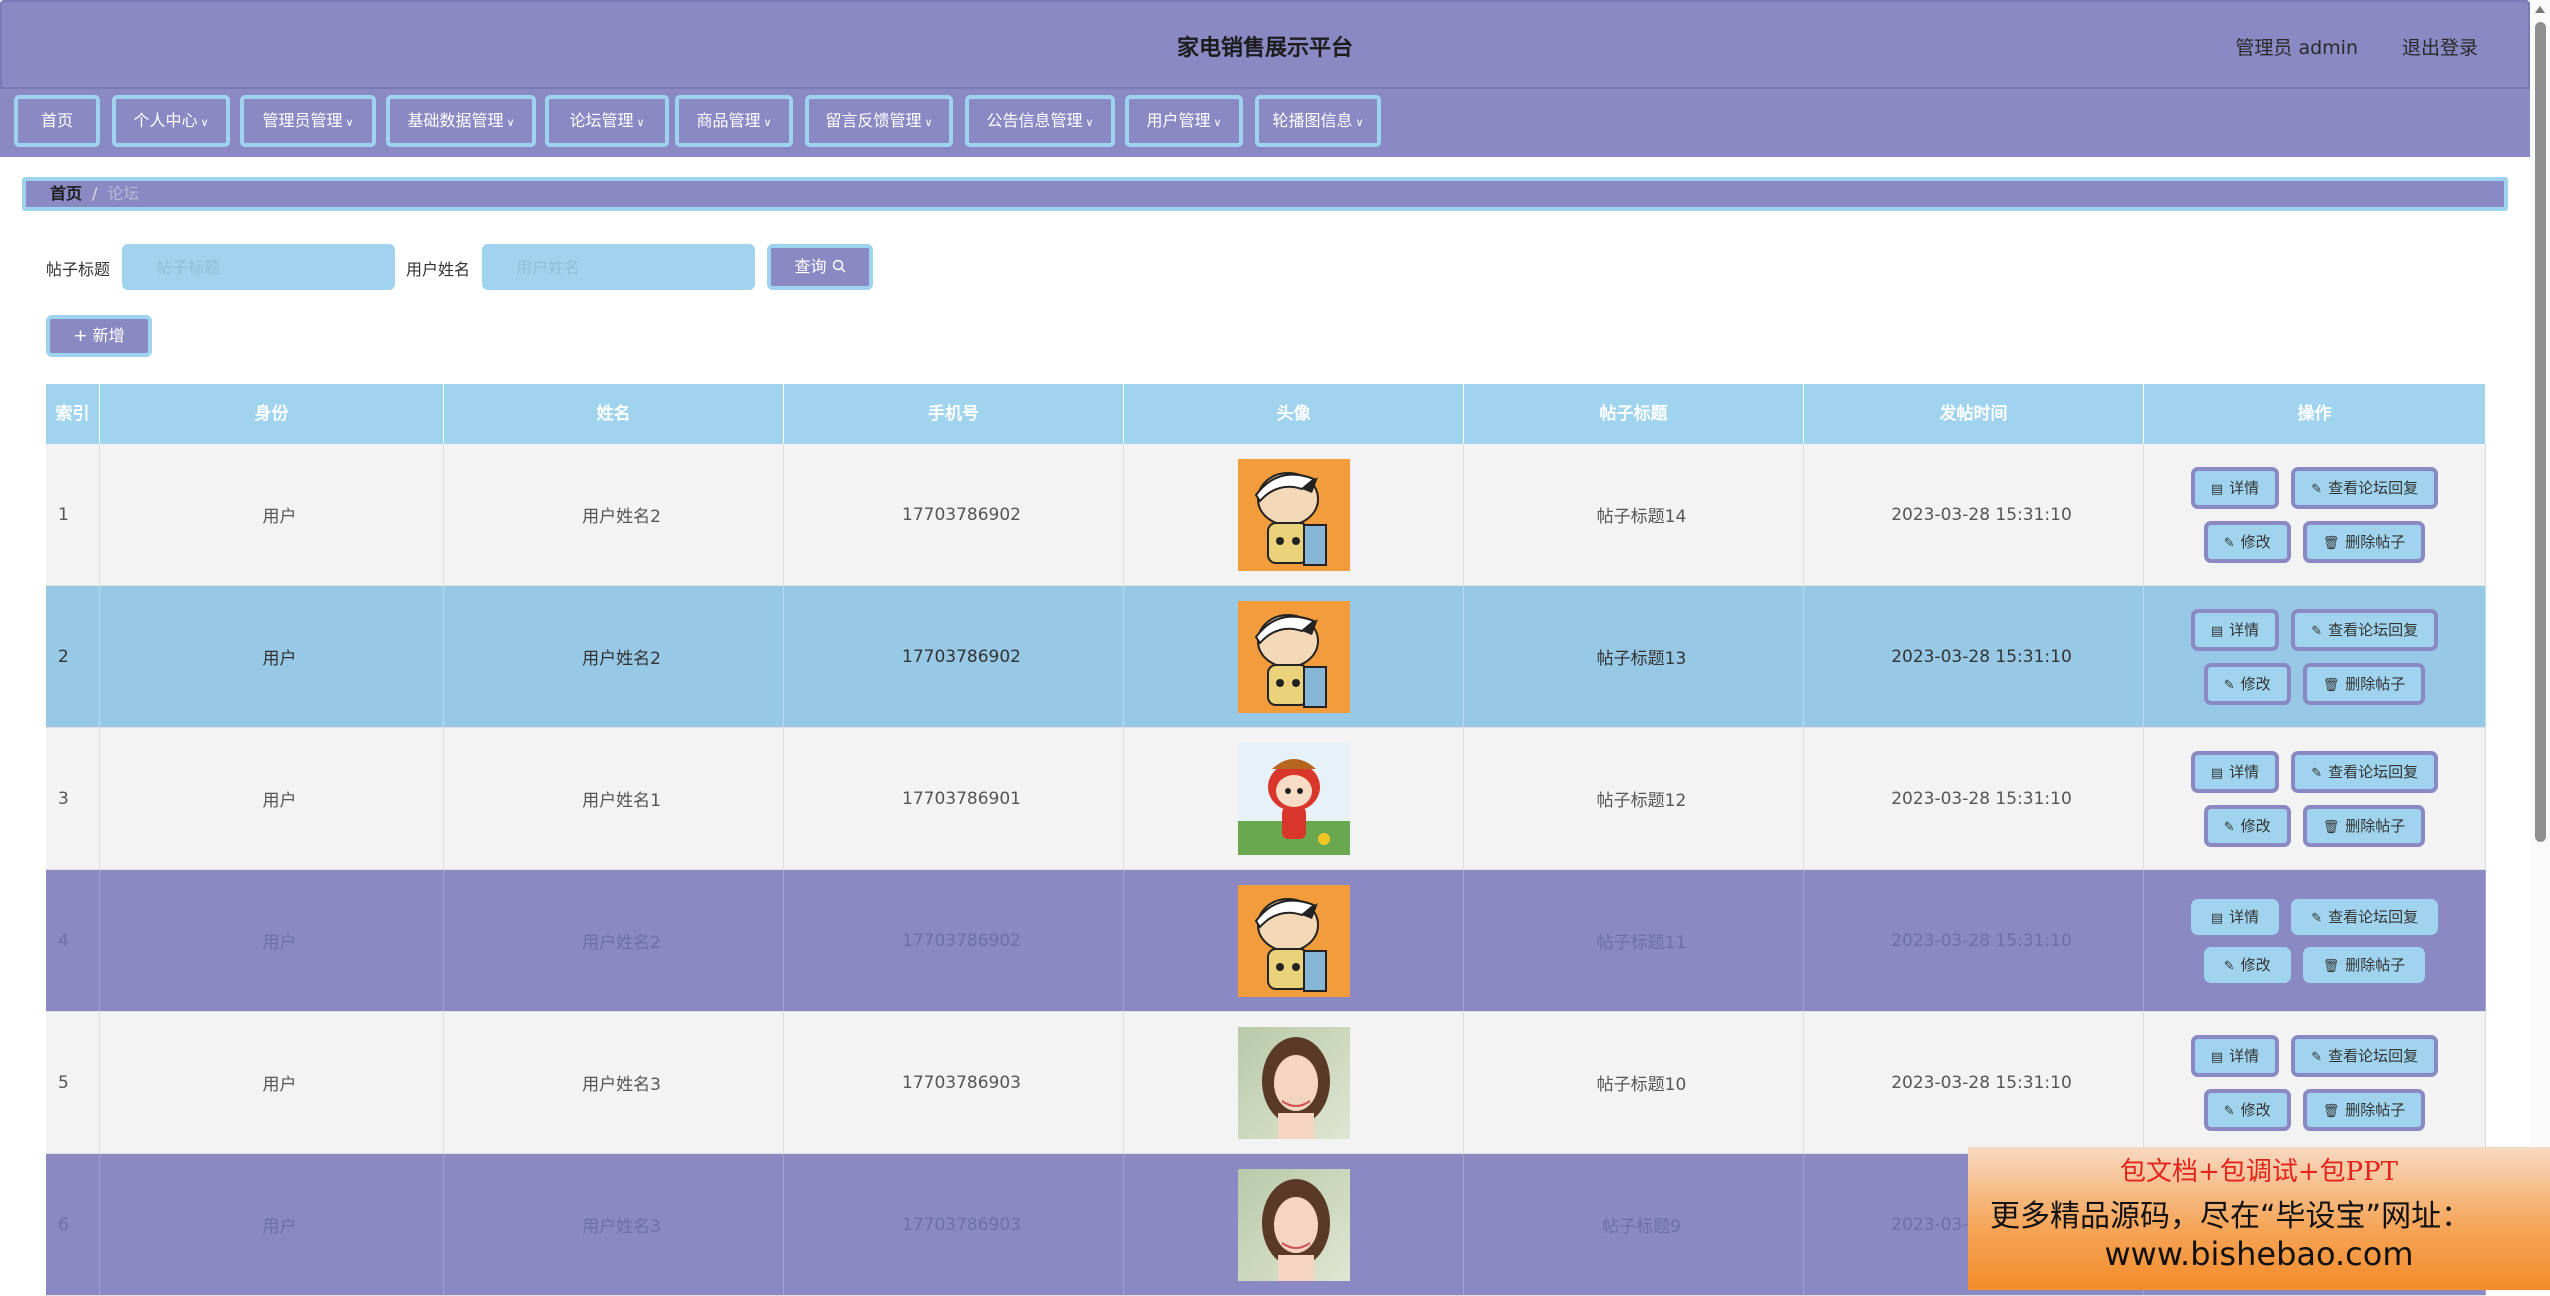 This screenshot has height=1296, width=2550. What do you see at coordinates (2540, 9) in the screenshot?
I see `scroll-up-arrow-icon` at bounding box center [2540, 9].